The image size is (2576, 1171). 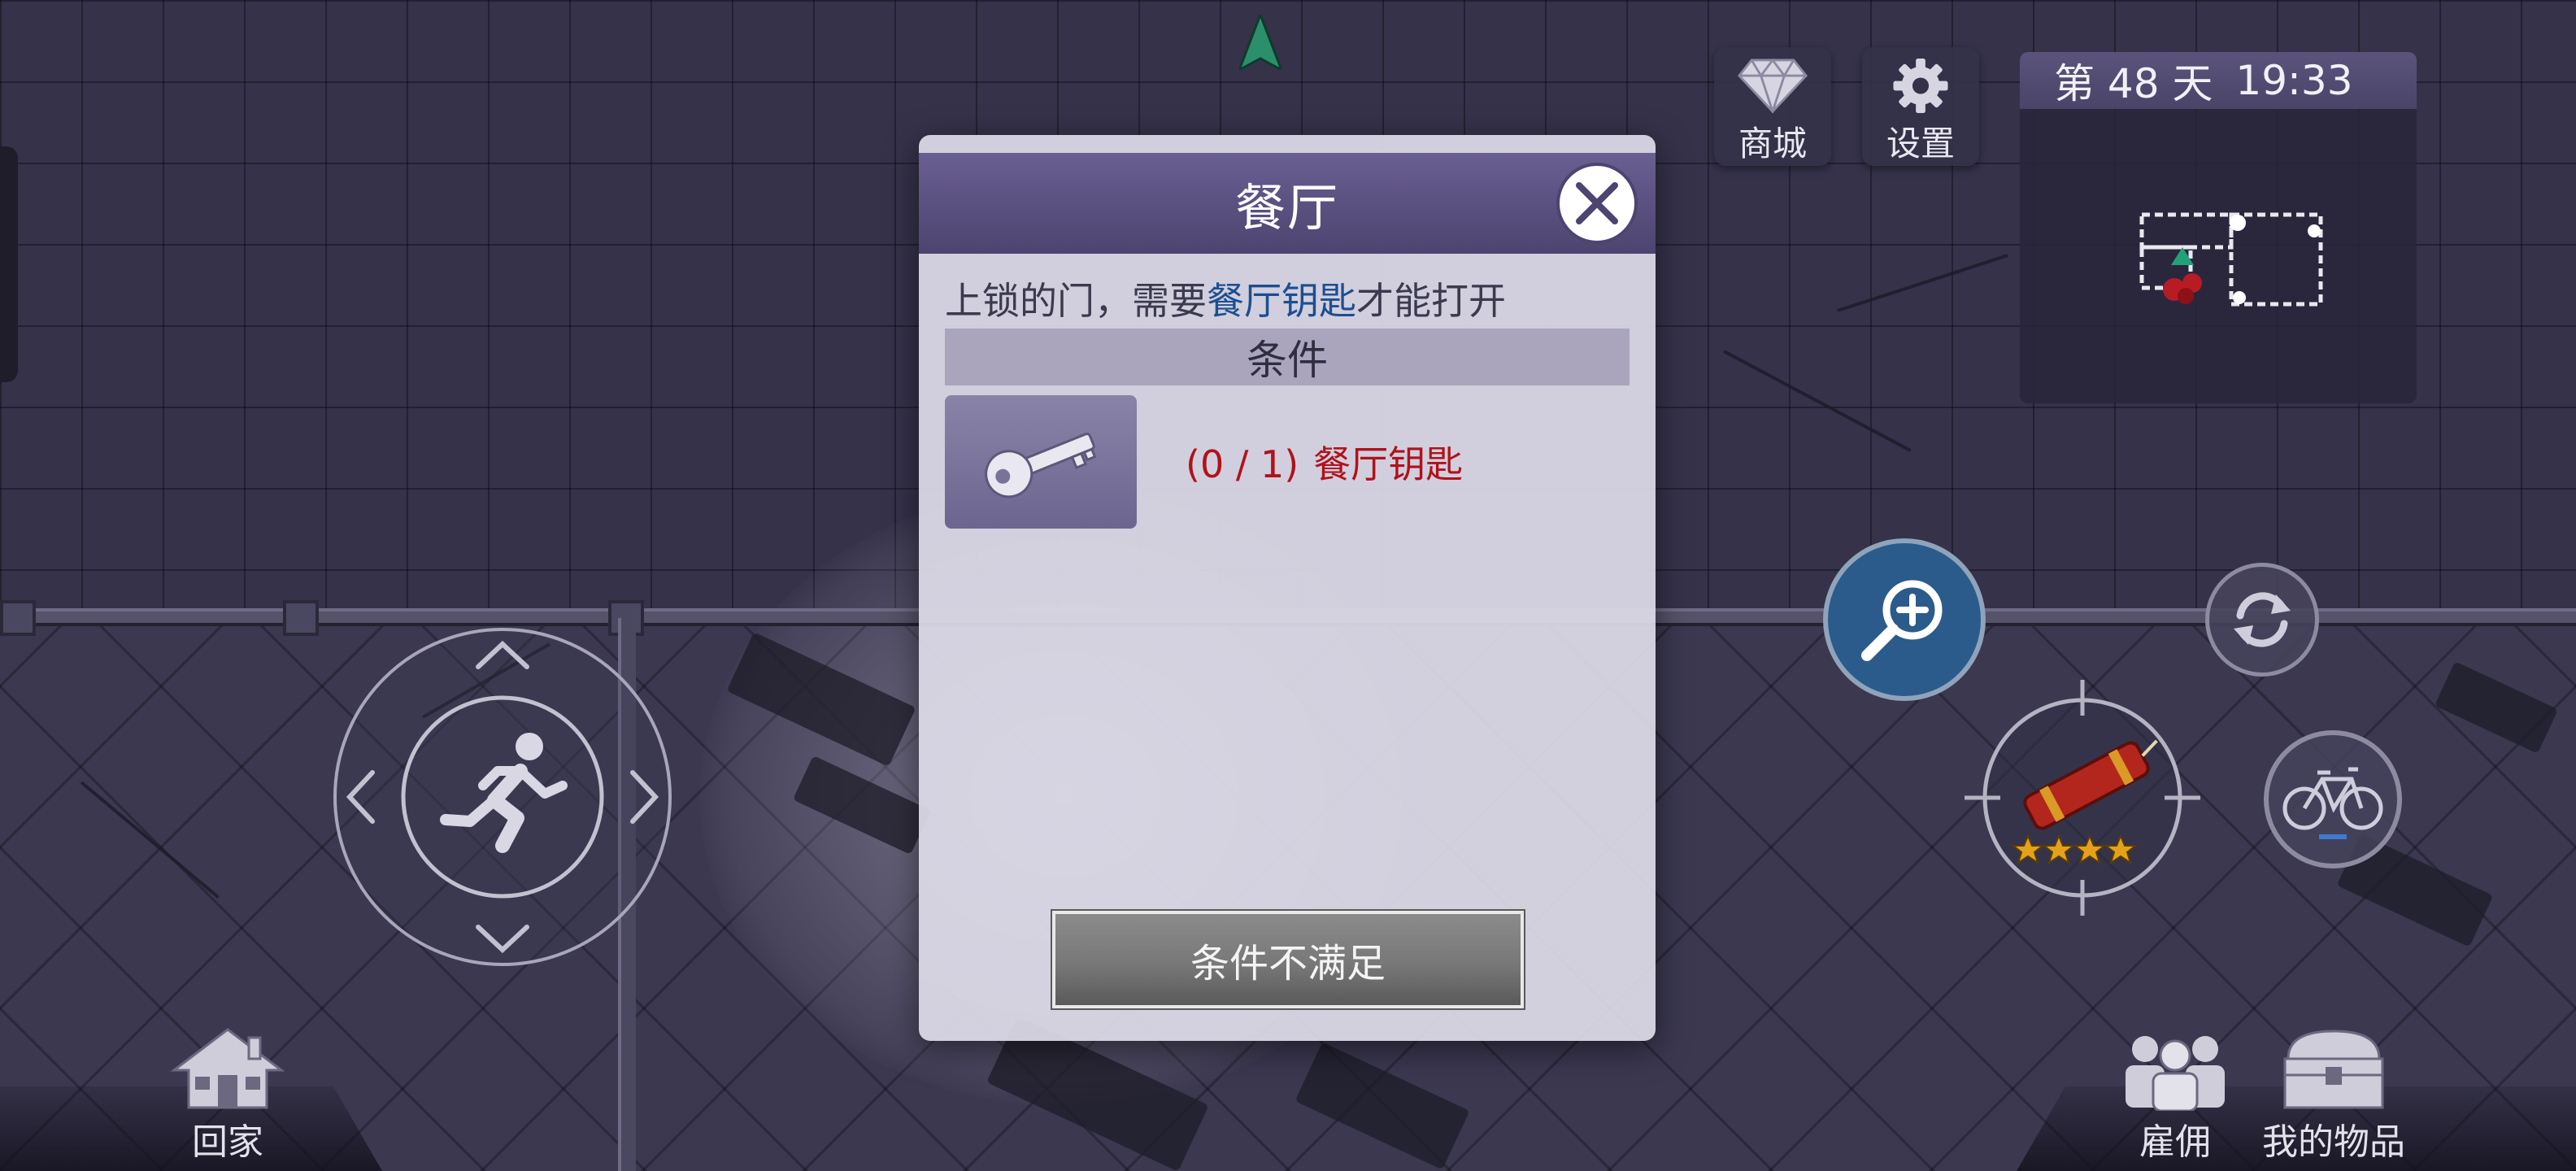 What do you see at coordinates (1287, 207) in the screenshot?
I see `dialog-title: 餐厅` at bounding box center [1287, 207].